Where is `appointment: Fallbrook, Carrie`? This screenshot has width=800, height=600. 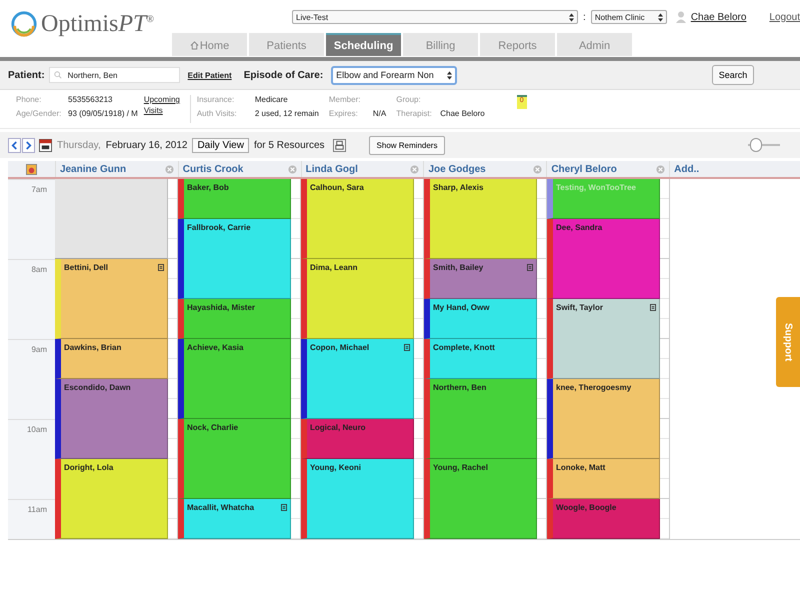 appointment: Fallbrook, Carrie is located at coordinates (234, 259).